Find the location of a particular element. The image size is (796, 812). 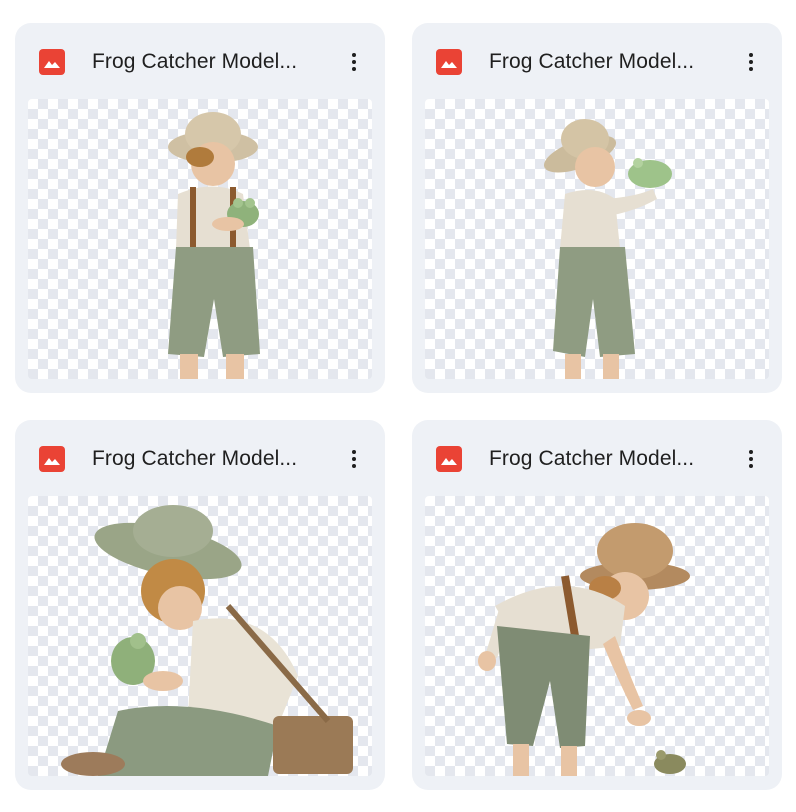

boy-with-frog-standing-figure is located at coordinates (214, 245).